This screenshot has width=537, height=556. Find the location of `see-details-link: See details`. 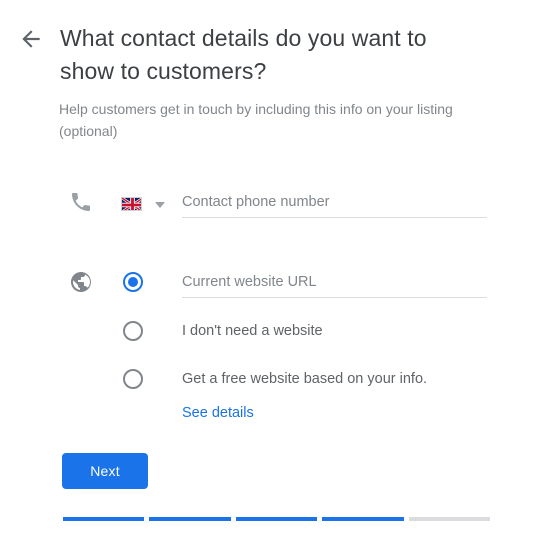

see-details-link: See details is located at coordinates (218, 413).